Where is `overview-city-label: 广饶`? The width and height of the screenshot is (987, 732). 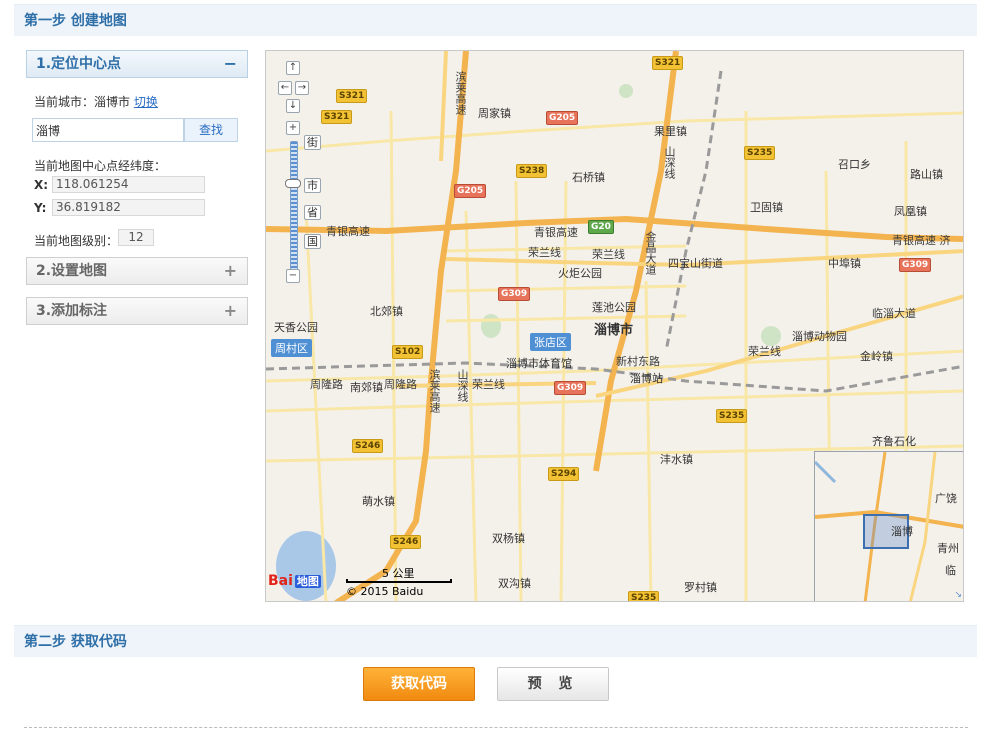
overview-city-label: 广饶 is located at coordinates (946, 498).